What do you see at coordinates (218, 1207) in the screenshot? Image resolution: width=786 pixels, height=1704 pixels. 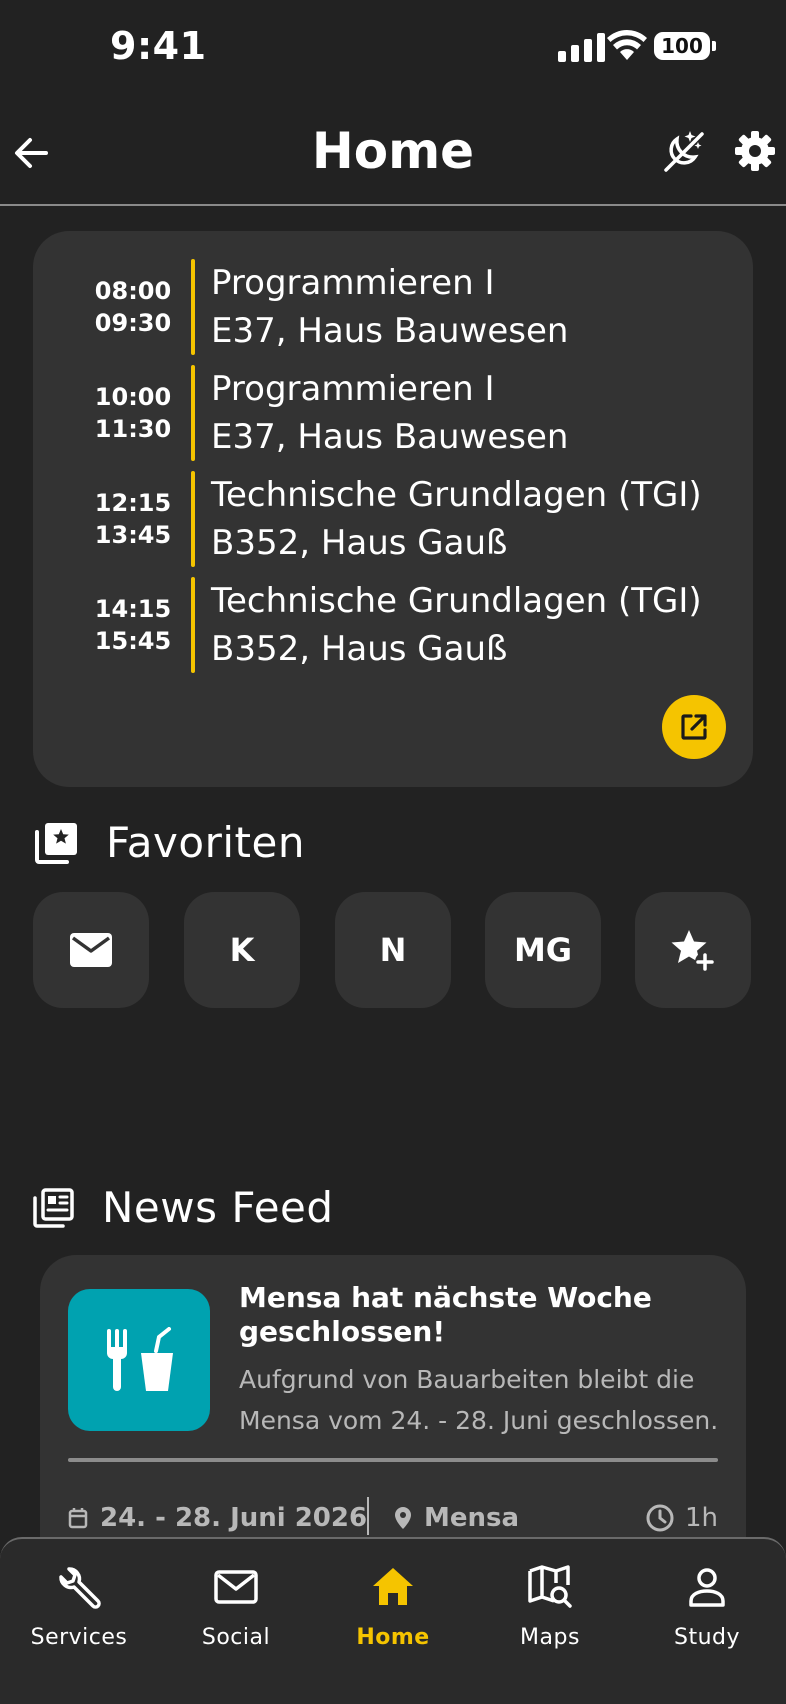 I see `news-title: News Feed` at bounding box center [218, 1207].